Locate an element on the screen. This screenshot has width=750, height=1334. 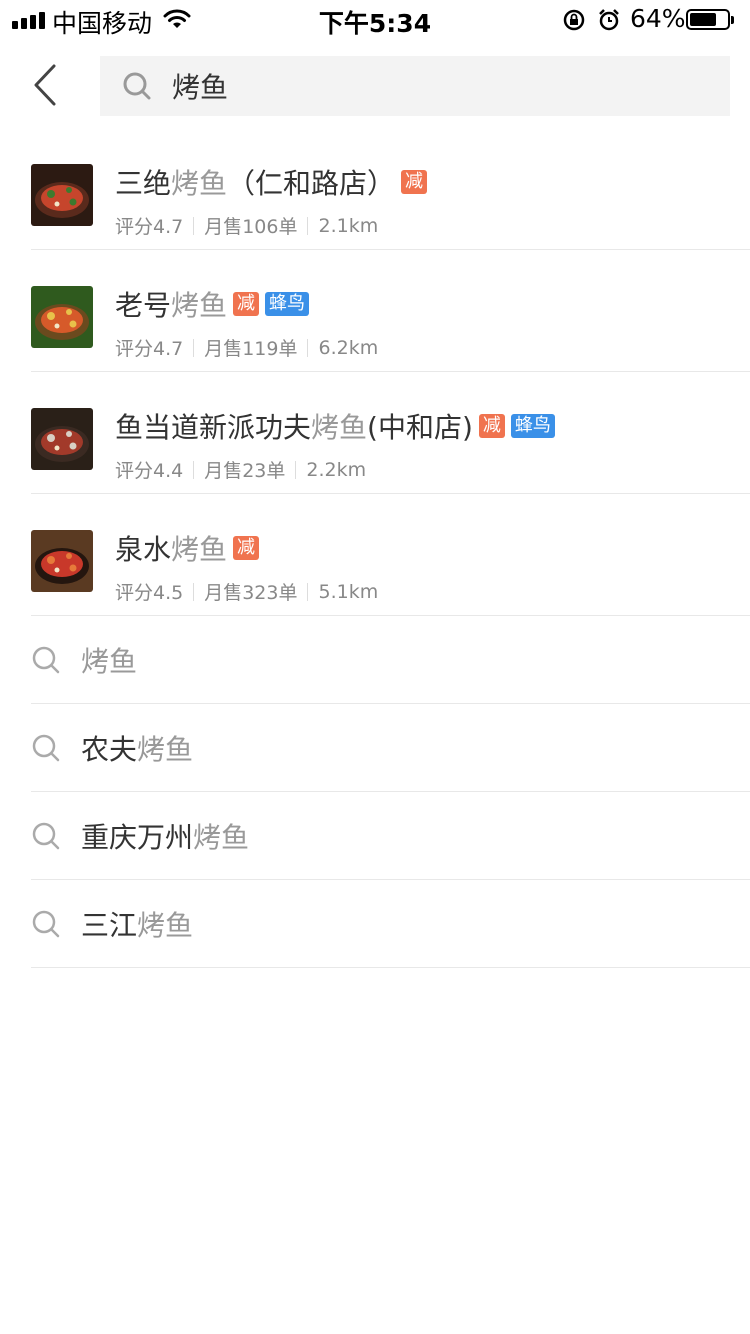
shop-monthly-sales: 月售23单 is located at coordinates (245, 471).